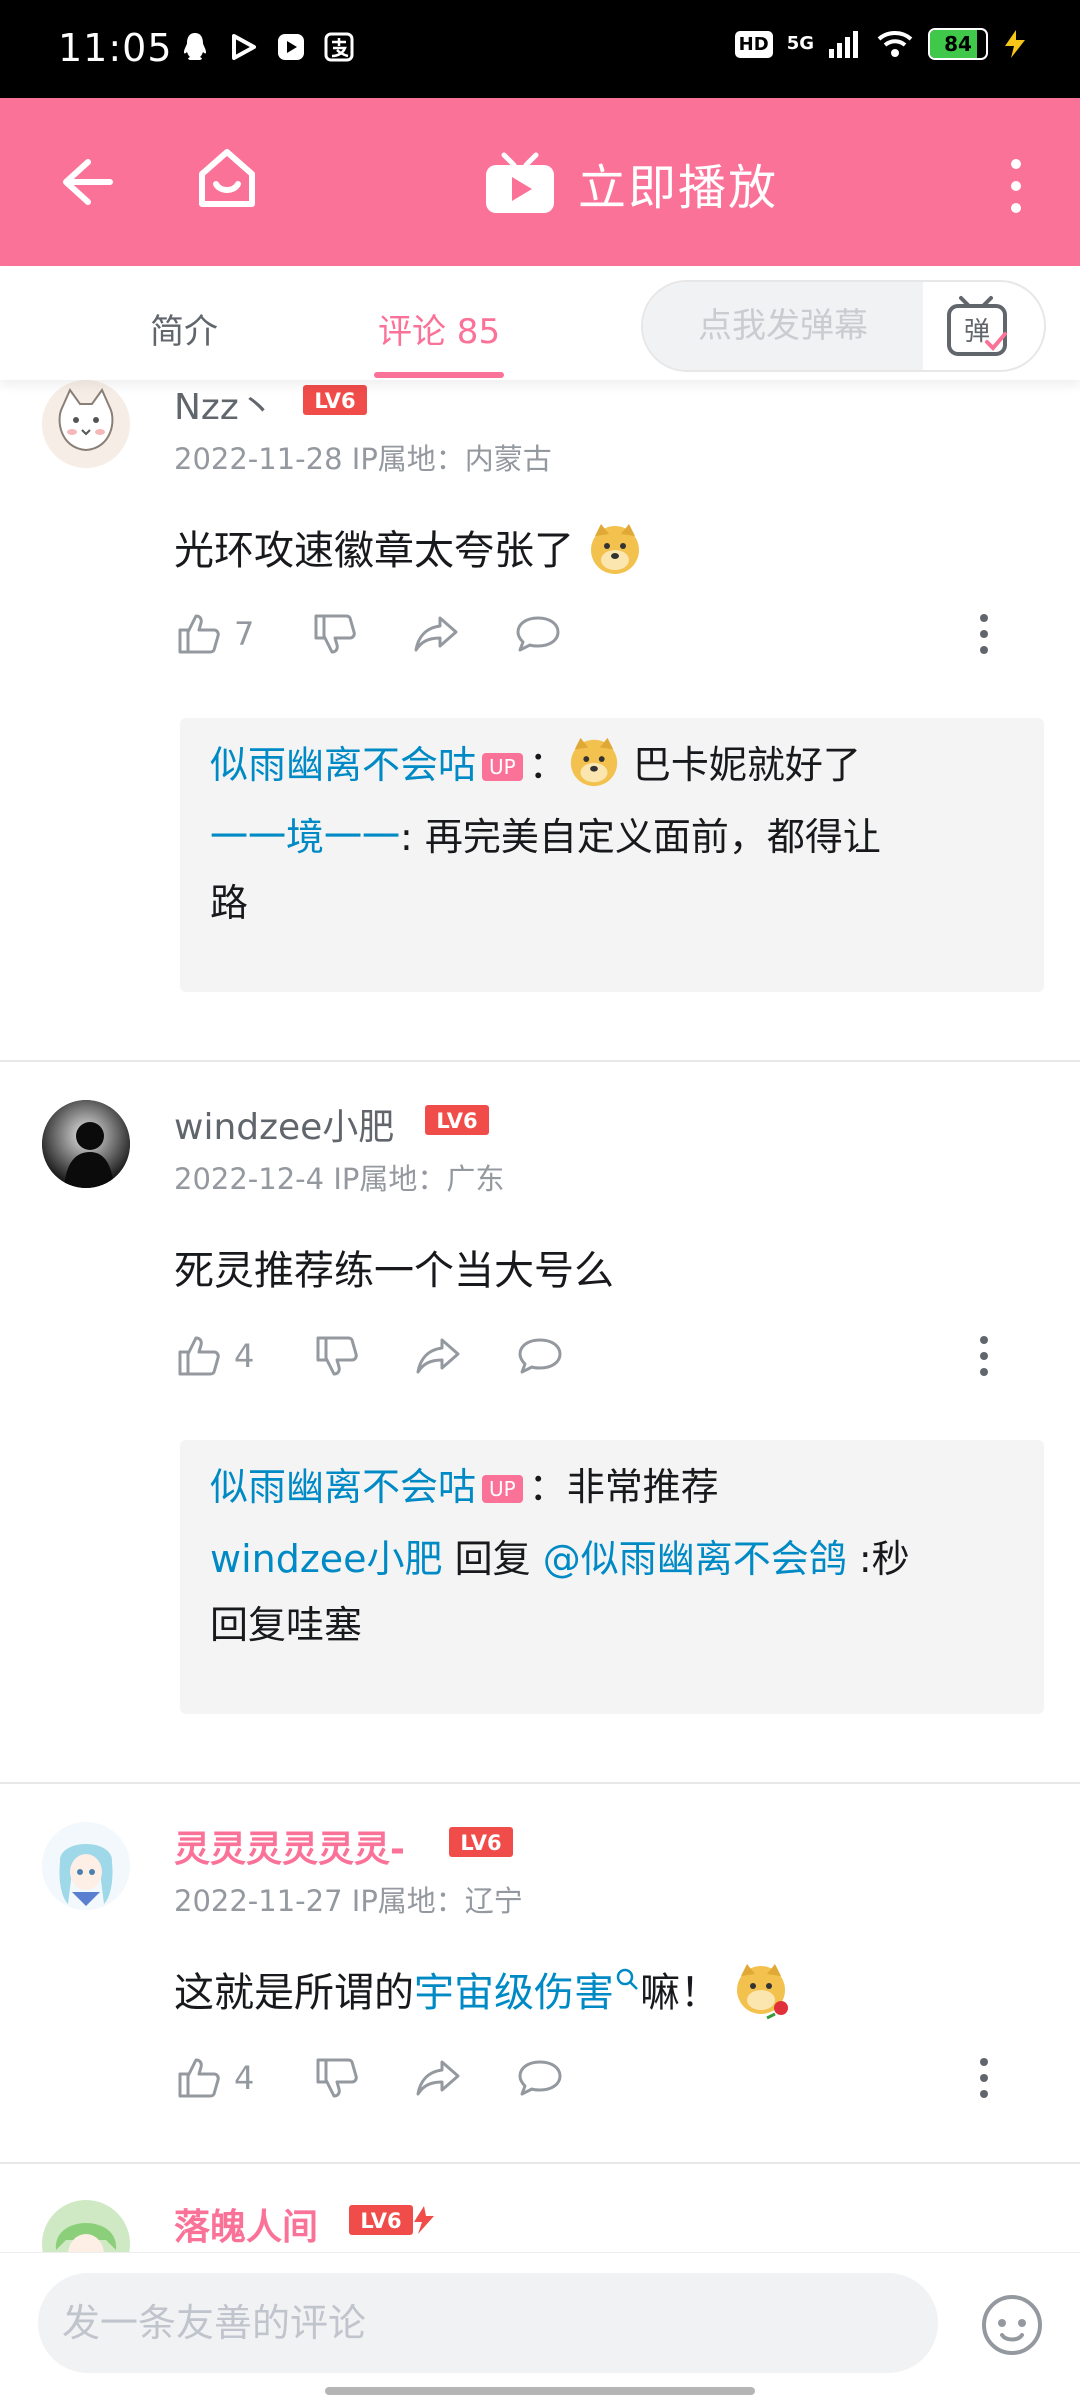  I want to click on comment-text-body: 这就是所谓的, so click(294, 1993).